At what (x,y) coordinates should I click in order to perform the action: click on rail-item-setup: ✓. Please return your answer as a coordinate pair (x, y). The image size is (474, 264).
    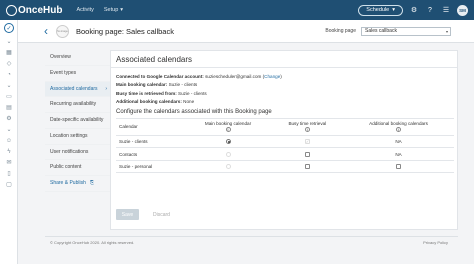
    Looking at the image, I should click on (9, 28).